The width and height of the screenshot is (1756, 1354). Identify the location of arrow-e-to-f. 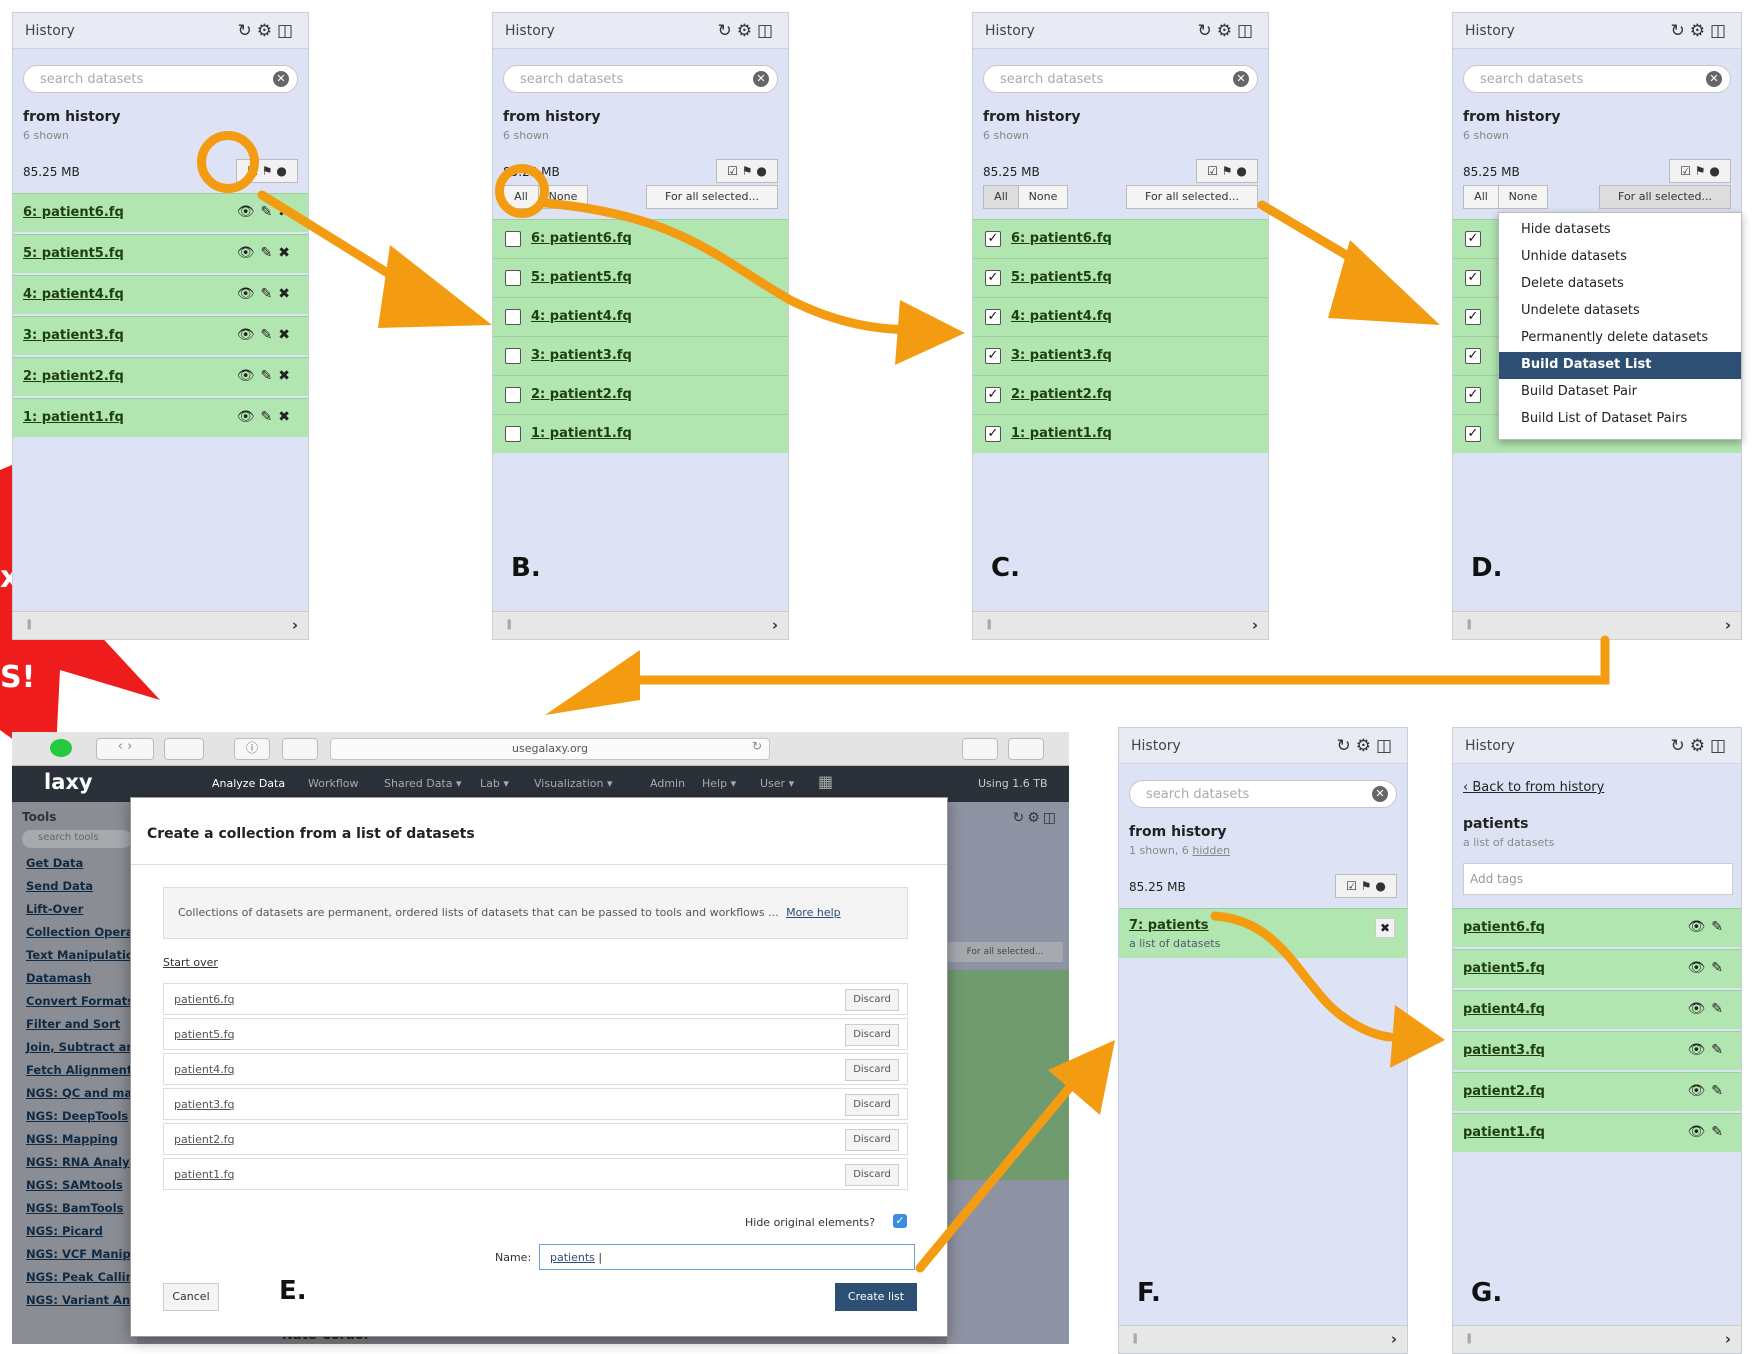
(1000, 1171).